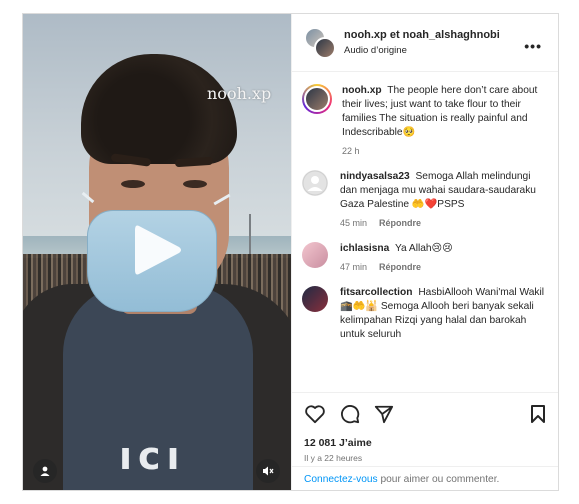 This screenshot has height=504, width=579. I want to click on audio-link: Audio d’origine, so click(422, 50).